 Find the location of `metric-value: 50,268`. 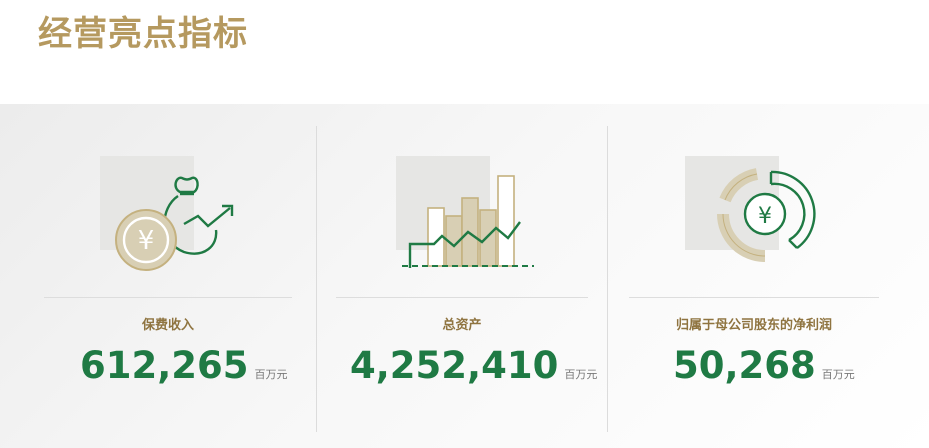

metric-value: 50,268 is located at coordinates (744, 365).